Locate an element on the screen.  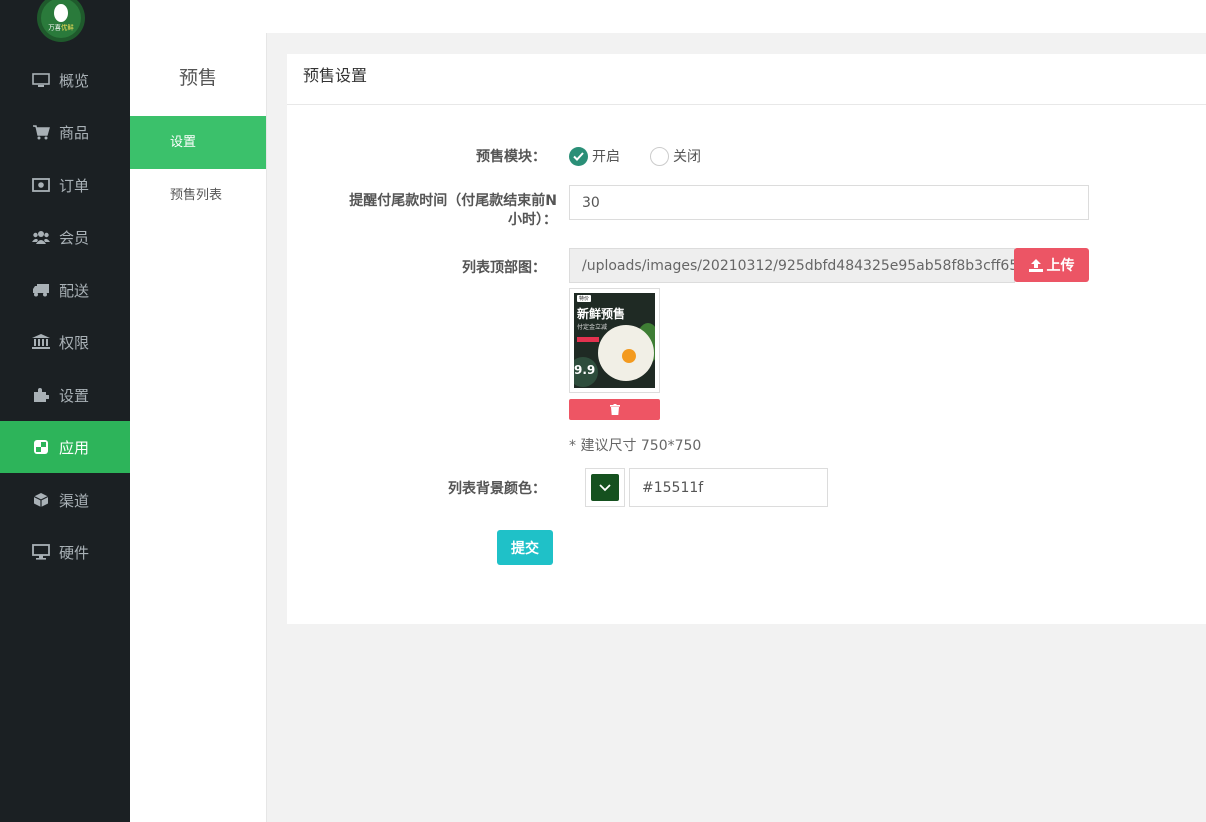
cart-icon is located at coordinates (41, 132).